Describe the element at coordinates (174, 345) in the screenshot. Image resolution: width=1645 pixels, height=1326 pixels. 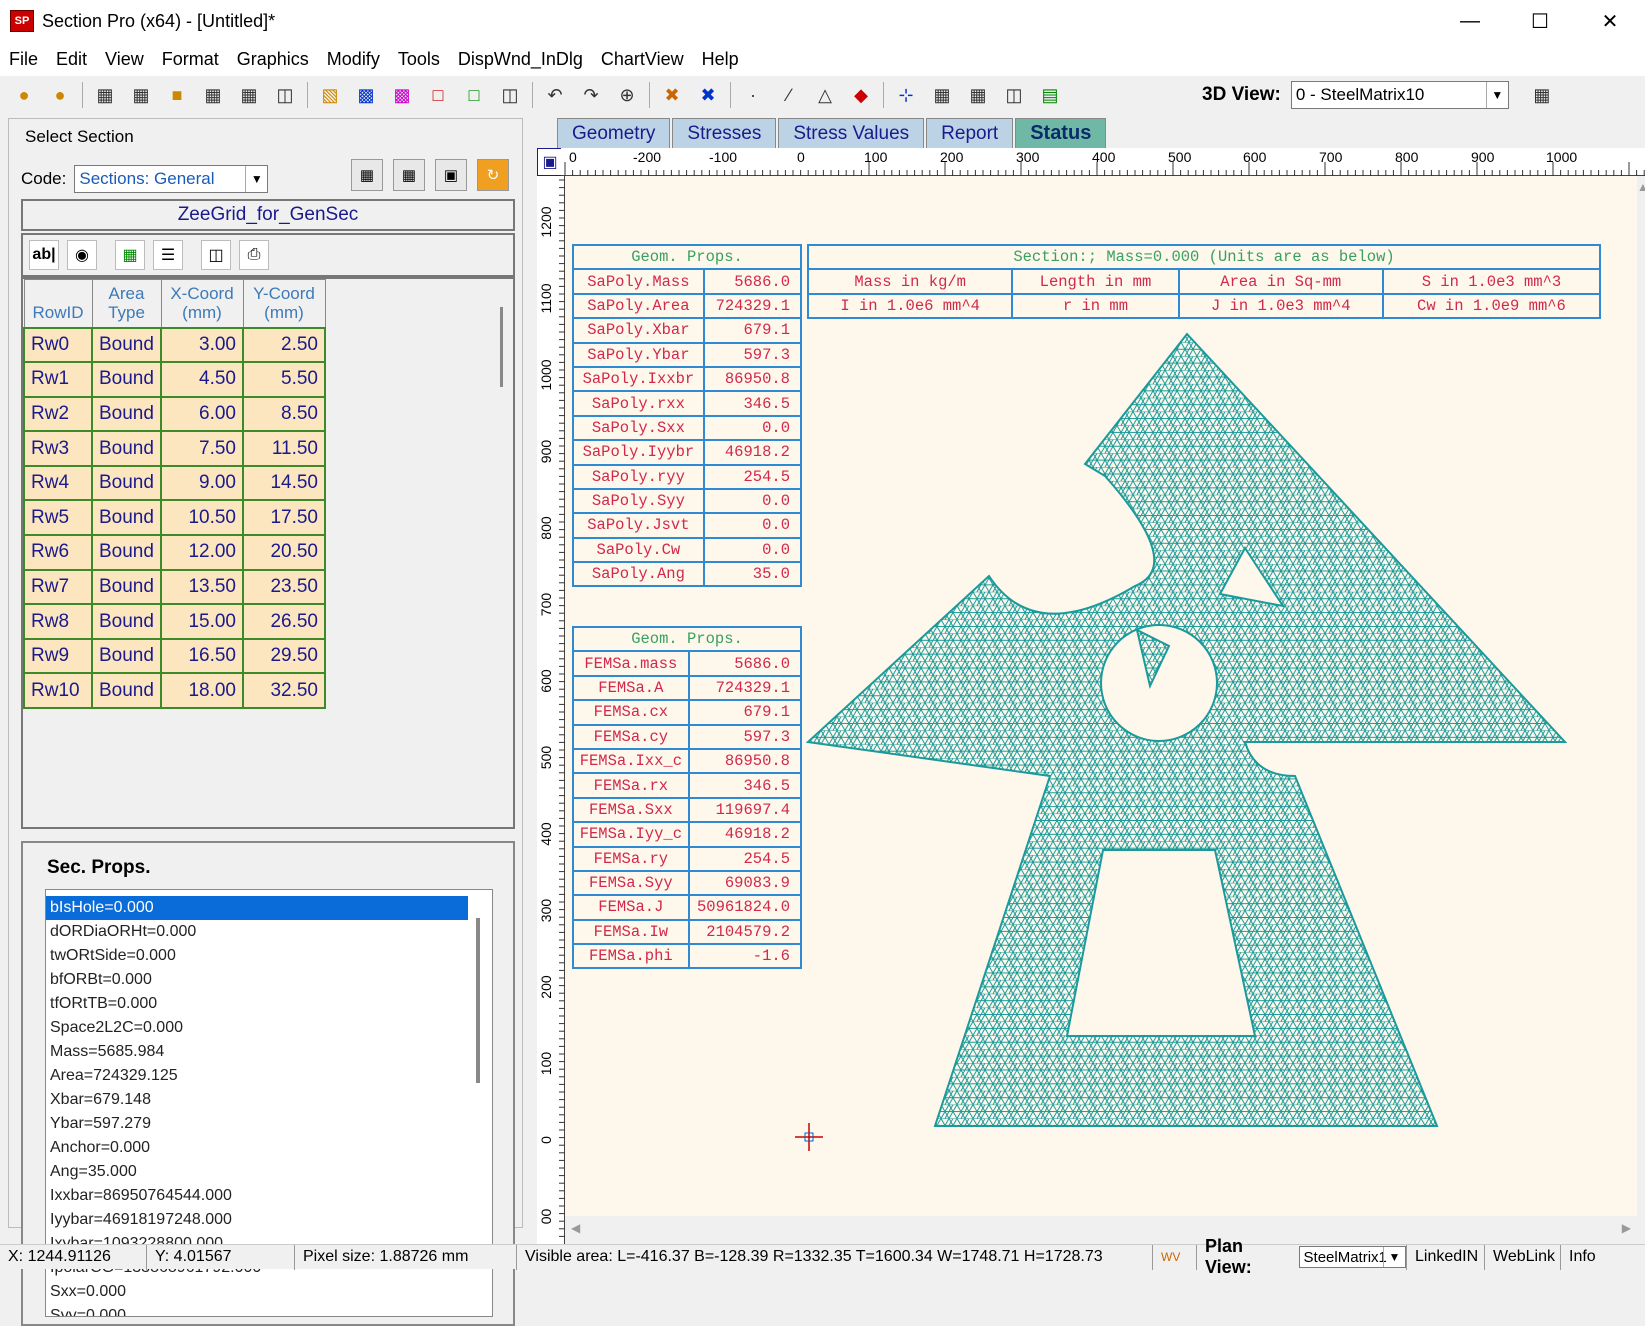
I see `table-row: Rw0 Bound 3.00 2.50` at that location.